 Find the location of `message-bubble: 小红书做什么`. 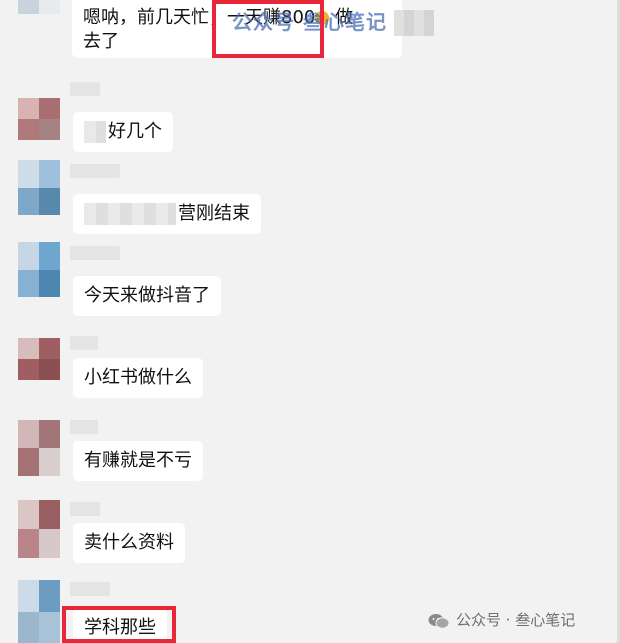

message-bubble: 小红书做什么 is located at coordinates (138, 378).